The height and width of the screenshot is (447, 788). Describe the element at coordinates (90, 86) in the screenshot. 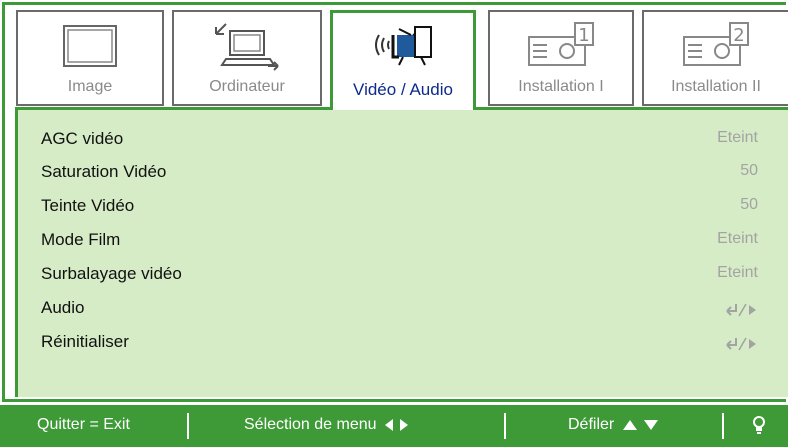

I see `tab-label: Image` at that location.